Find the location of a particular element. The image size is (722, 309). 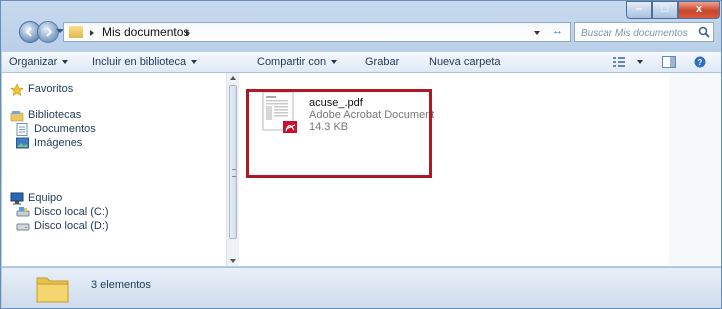

close-button: x is located at coordinates (699, 10).